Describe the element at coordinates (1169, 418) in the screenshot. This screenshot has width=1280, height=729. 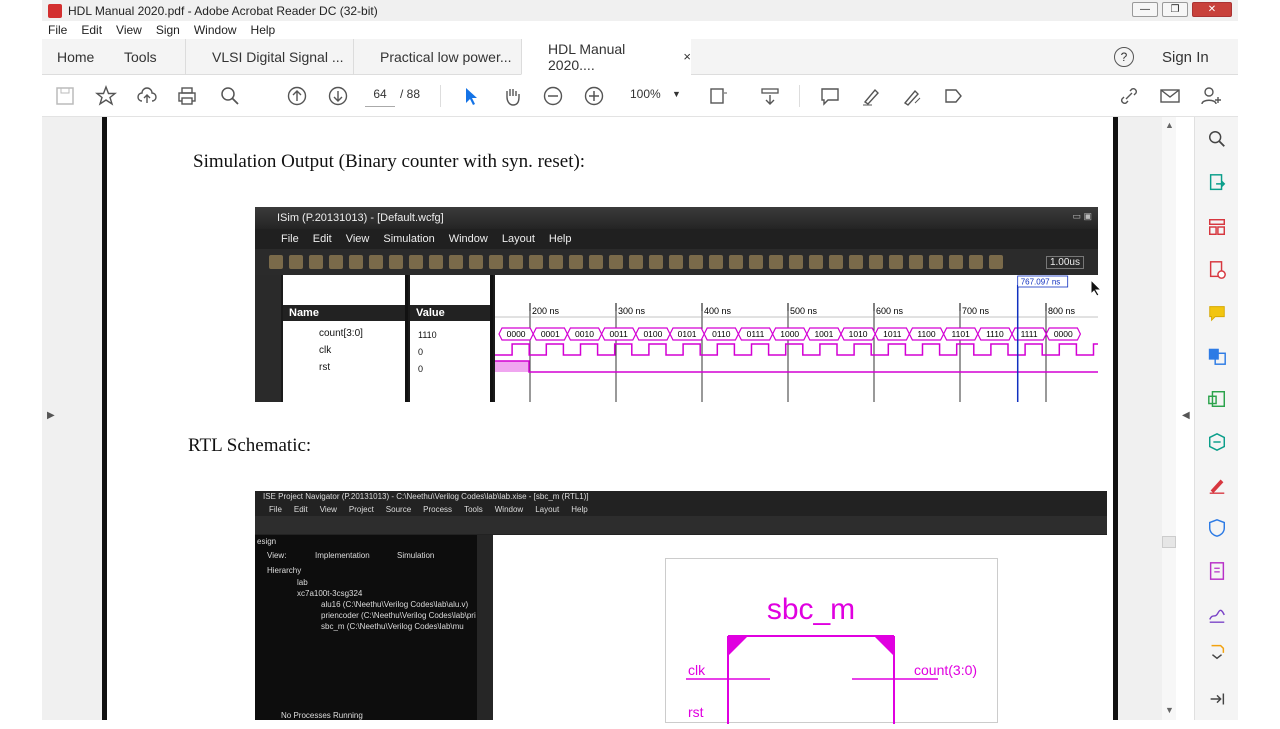
I see `vertical-scrollbar: ▲ ▼` at that location.